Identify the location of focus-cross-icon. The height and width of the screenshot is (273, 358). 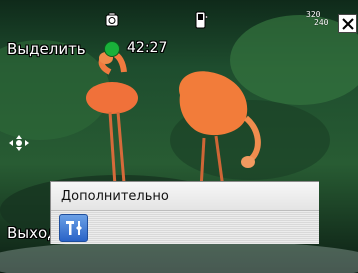
(19, 143).